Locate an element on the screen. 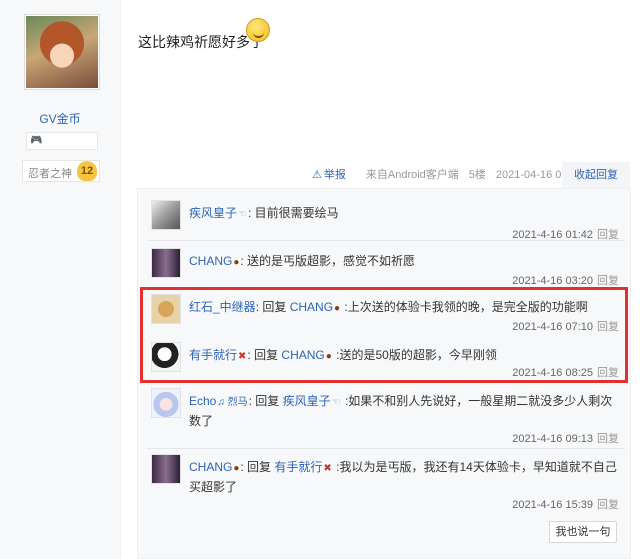  reply-username: Echo is located at coordinates (202, 401).